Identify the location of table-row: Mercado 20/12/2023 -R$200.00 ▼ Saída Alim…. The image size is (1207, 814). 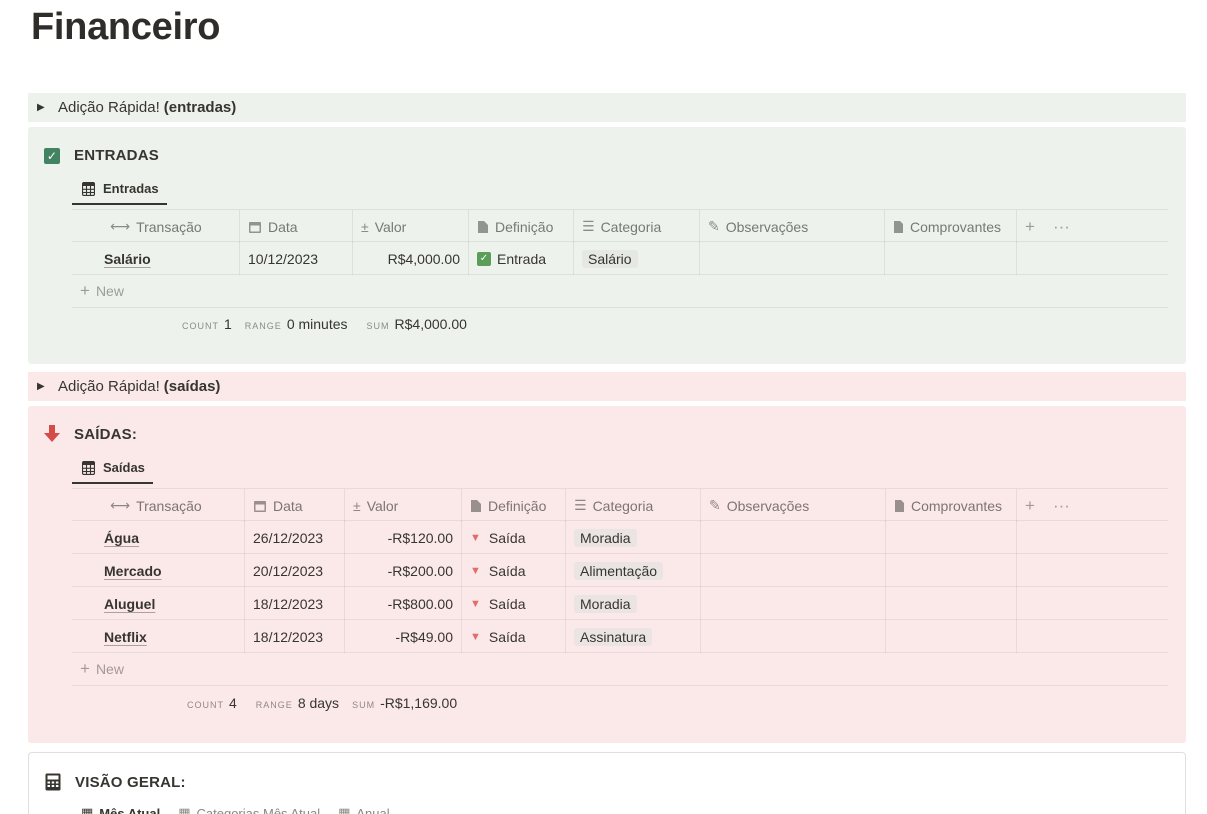
(620, 570).